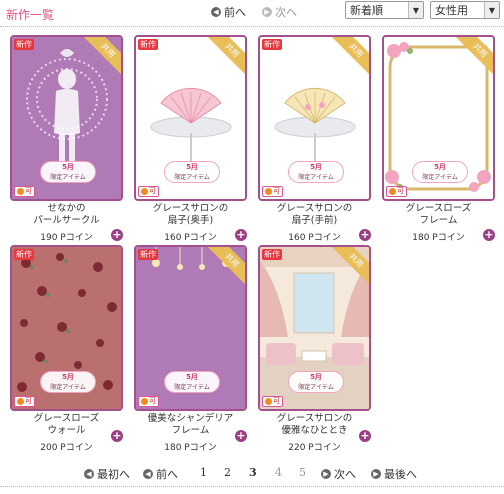 The height and width of the screenshot is (494, 504). What do you see at coordinates (438, 220) in the screenshot?
I see `item-name-line2: フレーム` at bounding box center [438, 220].